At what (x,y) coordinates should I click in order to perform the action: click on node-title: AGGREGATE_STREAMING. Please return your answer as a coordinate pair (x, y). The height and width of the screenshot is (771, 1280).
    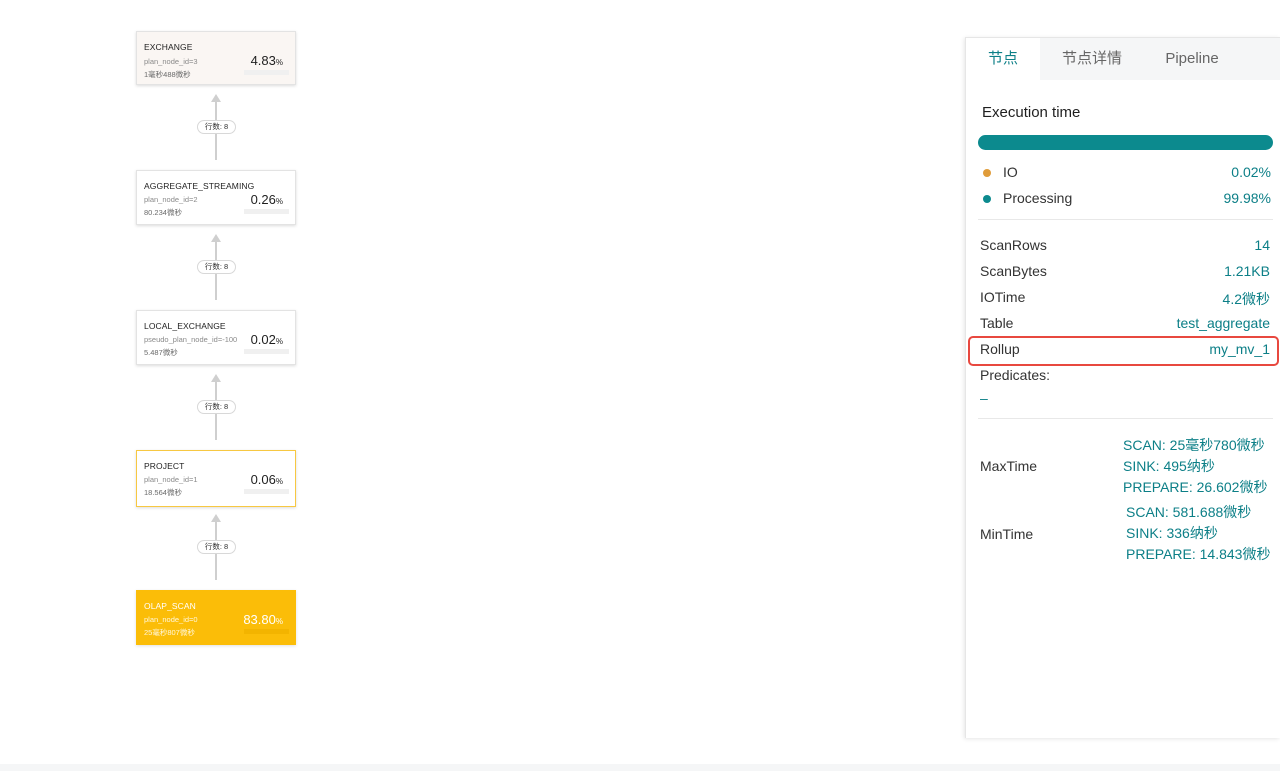
    Looking at the image, I should click on (199, 186).